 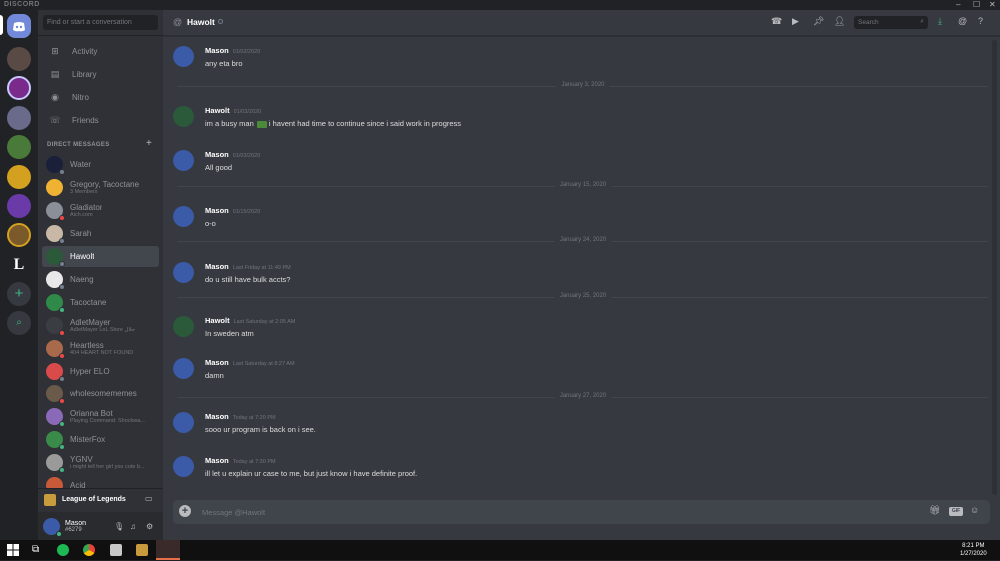 What do you see at coordinates (19, 323) in the screenshot?
I see `explore-servers-icon: ⌕` at bounding box center [19, 323].